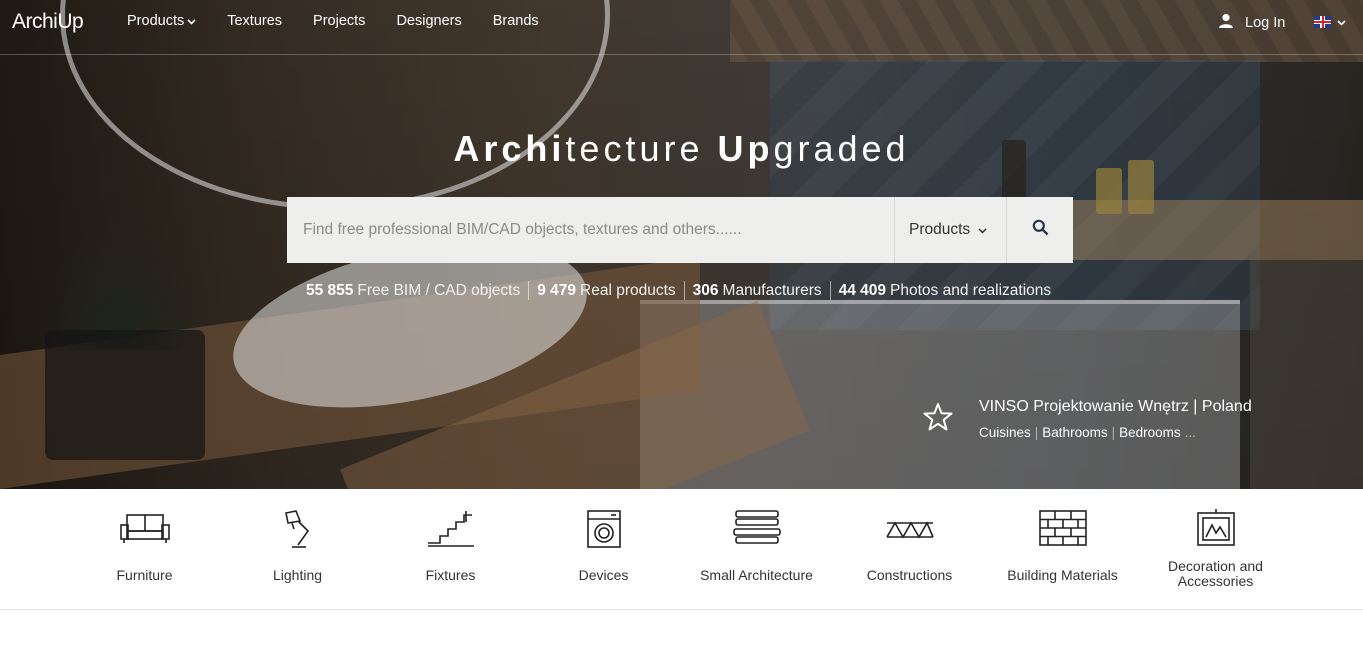  Describe the element at coordinates (590, 230) in the screenshot. I see `search-input` at that location.